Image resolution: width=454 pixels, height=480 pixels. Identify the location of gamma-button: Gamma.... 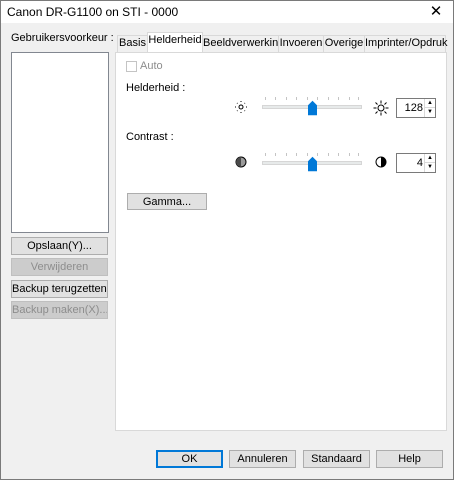
(167, 201).